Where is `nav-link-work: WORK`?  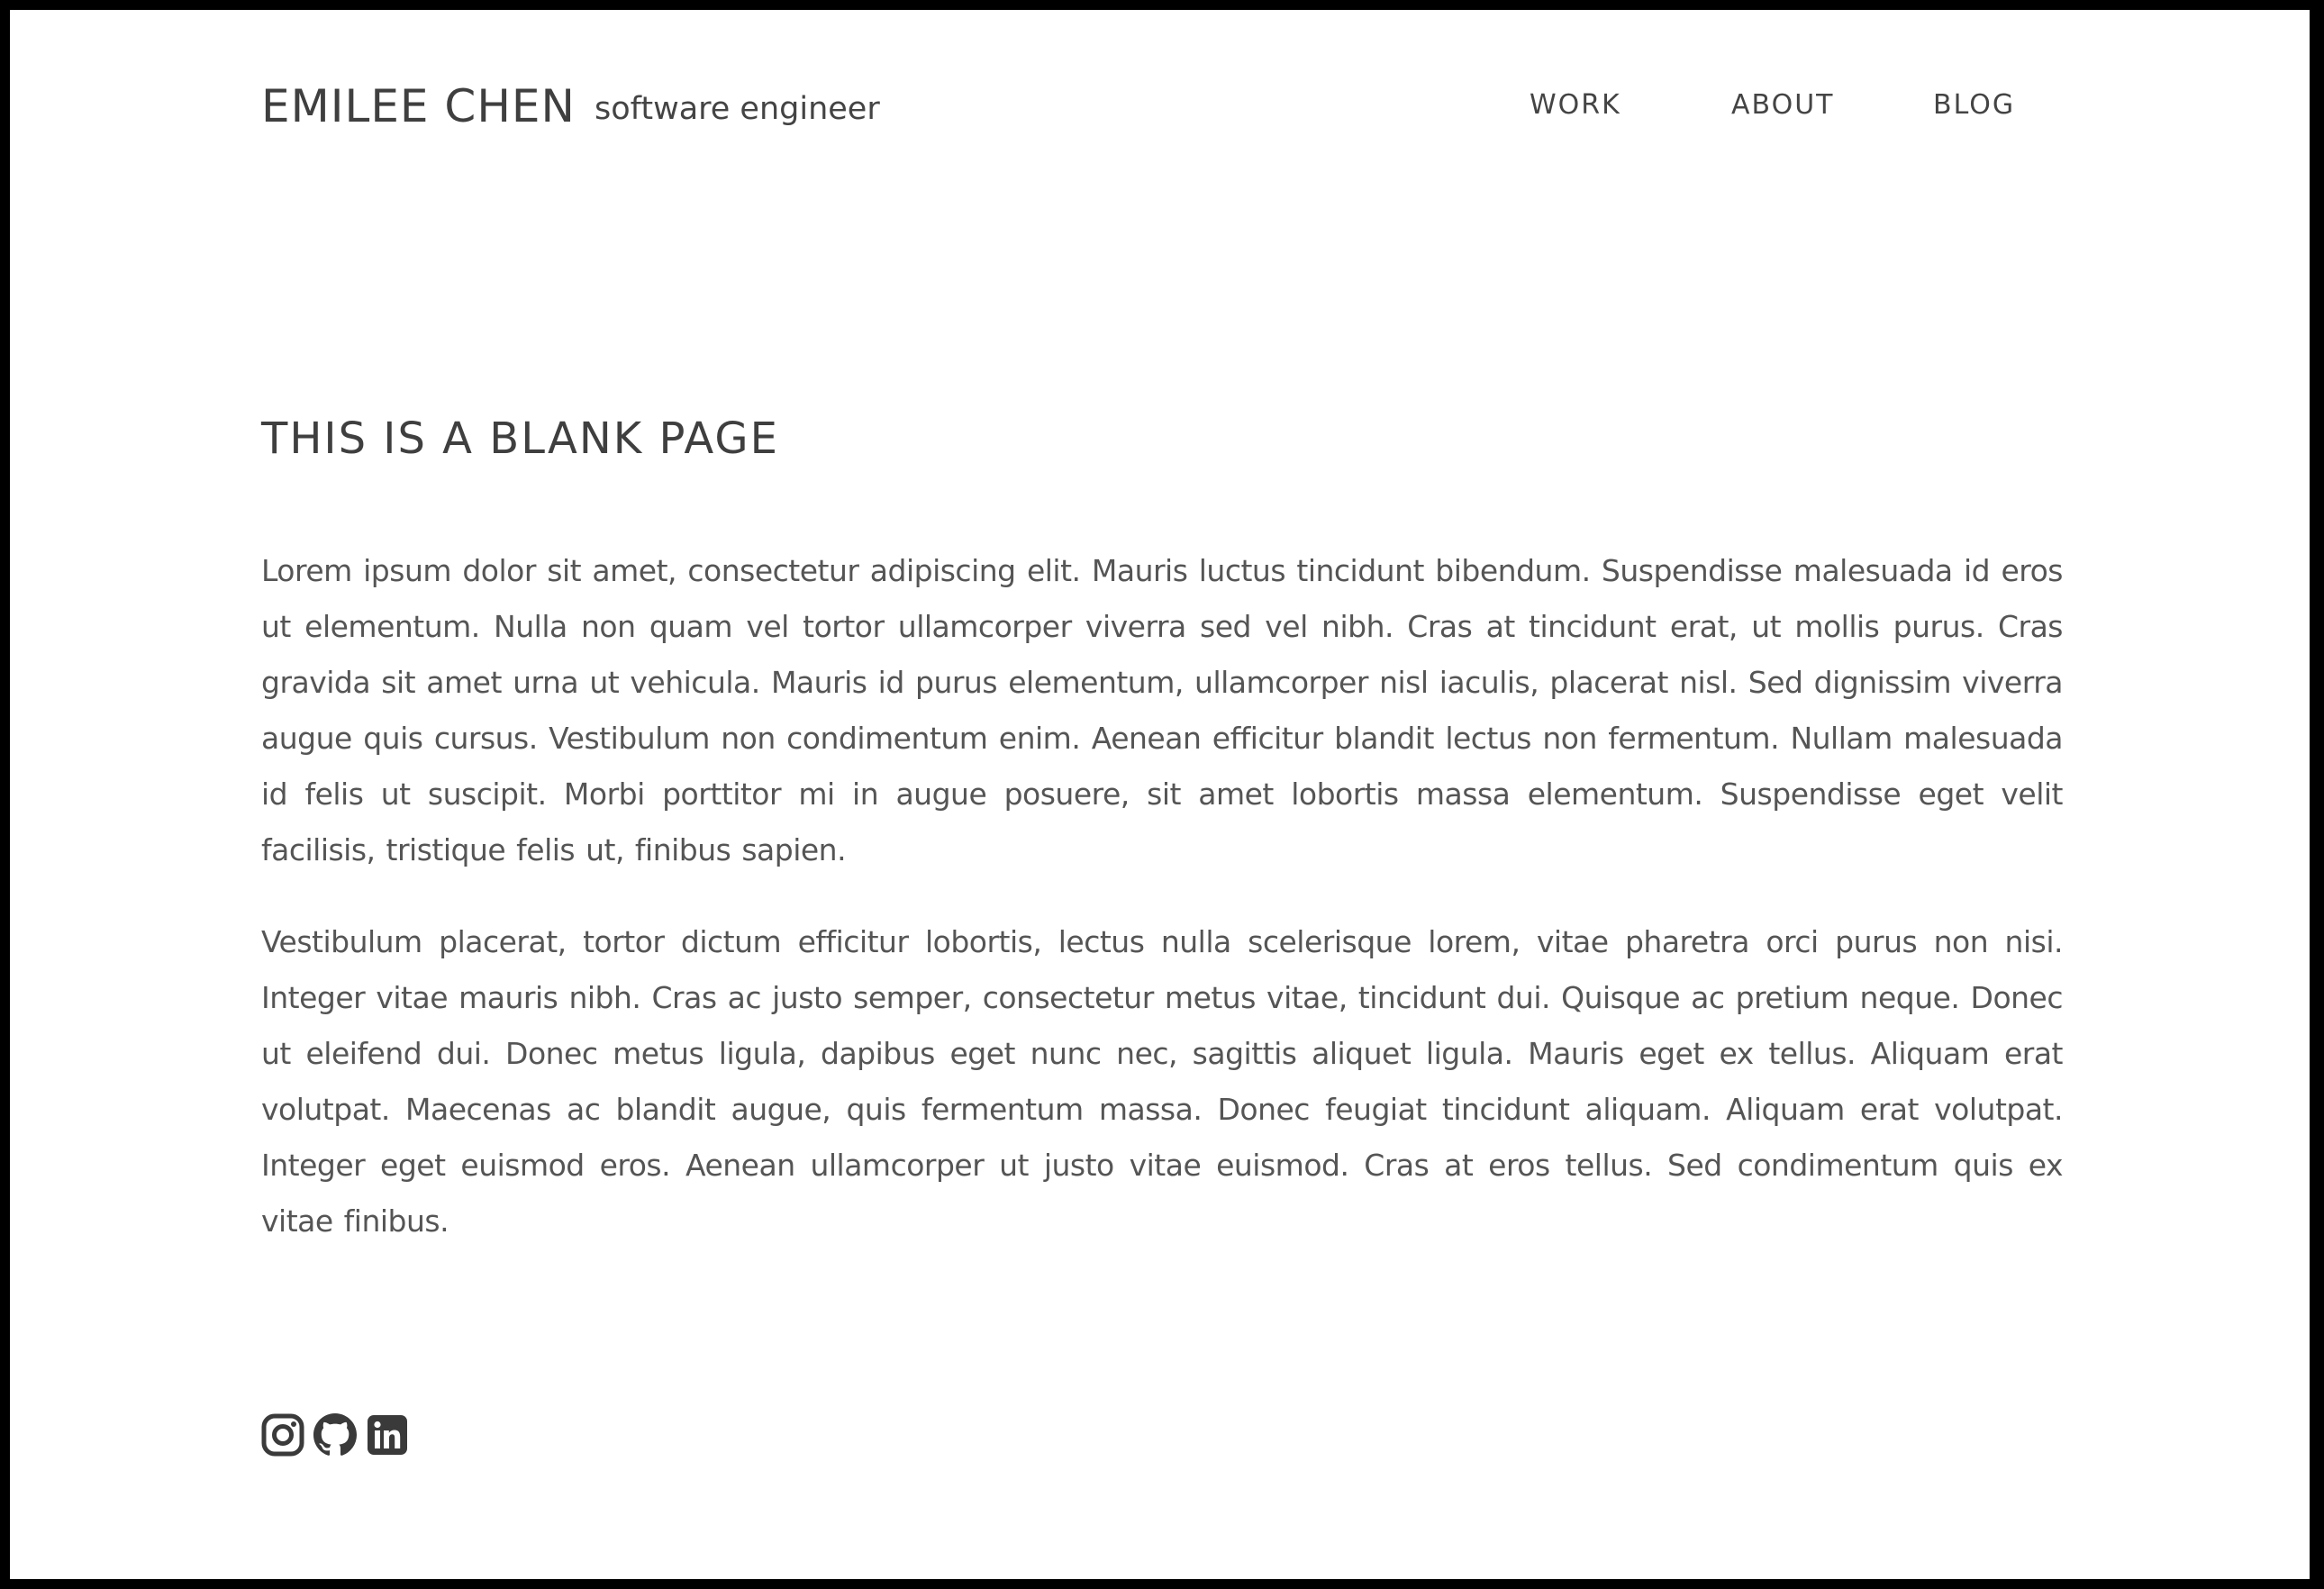
nav-link-work: WORK is located at coordinates (1576, 105).